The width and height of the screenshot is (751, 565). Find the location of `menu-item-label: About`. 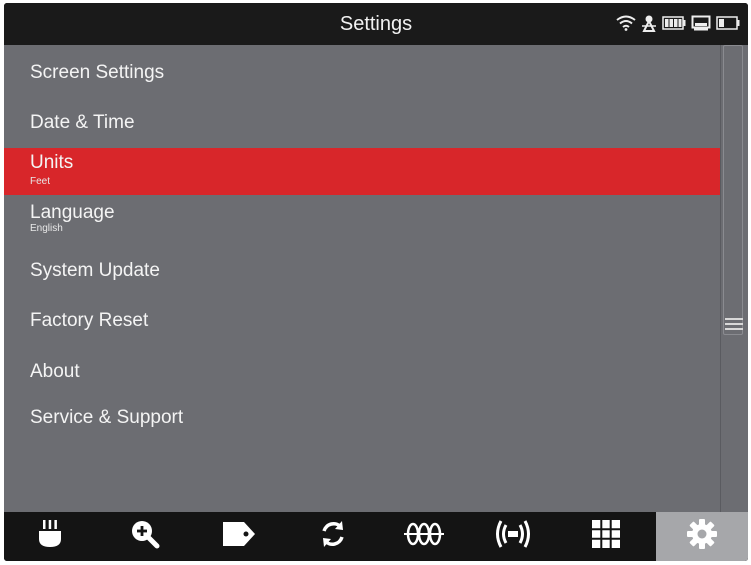

menu-item-label: About is located at coordinates (55, 371).